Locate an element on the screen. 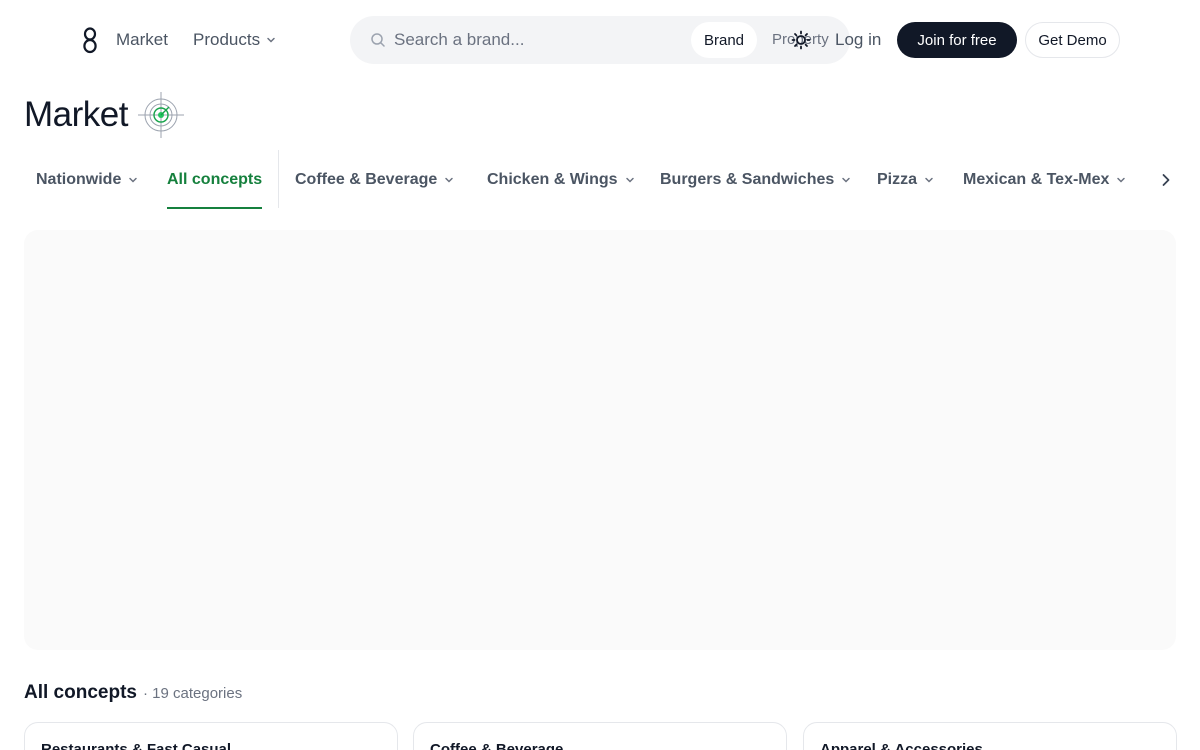 Image resolution: width=1200 pixels, height=750 pixels. tab-label: Chicken & Wings is located at coordinates (552, 179).